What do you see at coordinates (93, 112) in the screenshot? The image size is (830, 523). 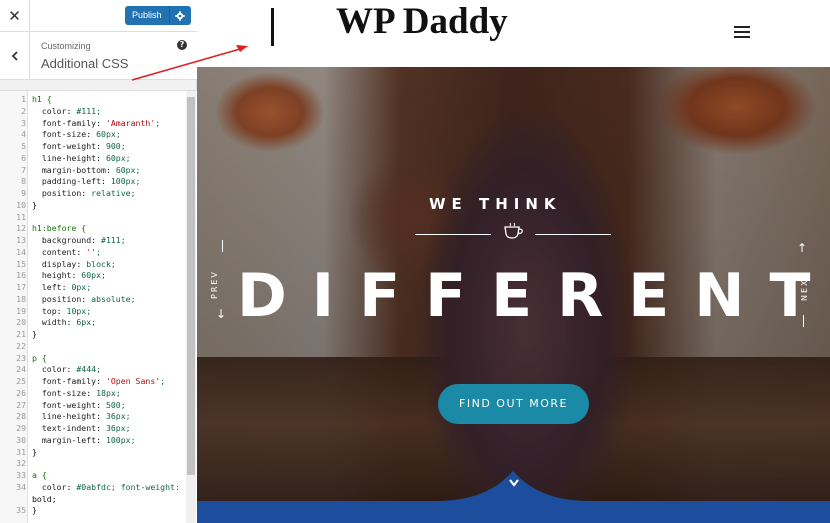 I see `code-line: 2 color: #111;` at bounding box center [93, 112].